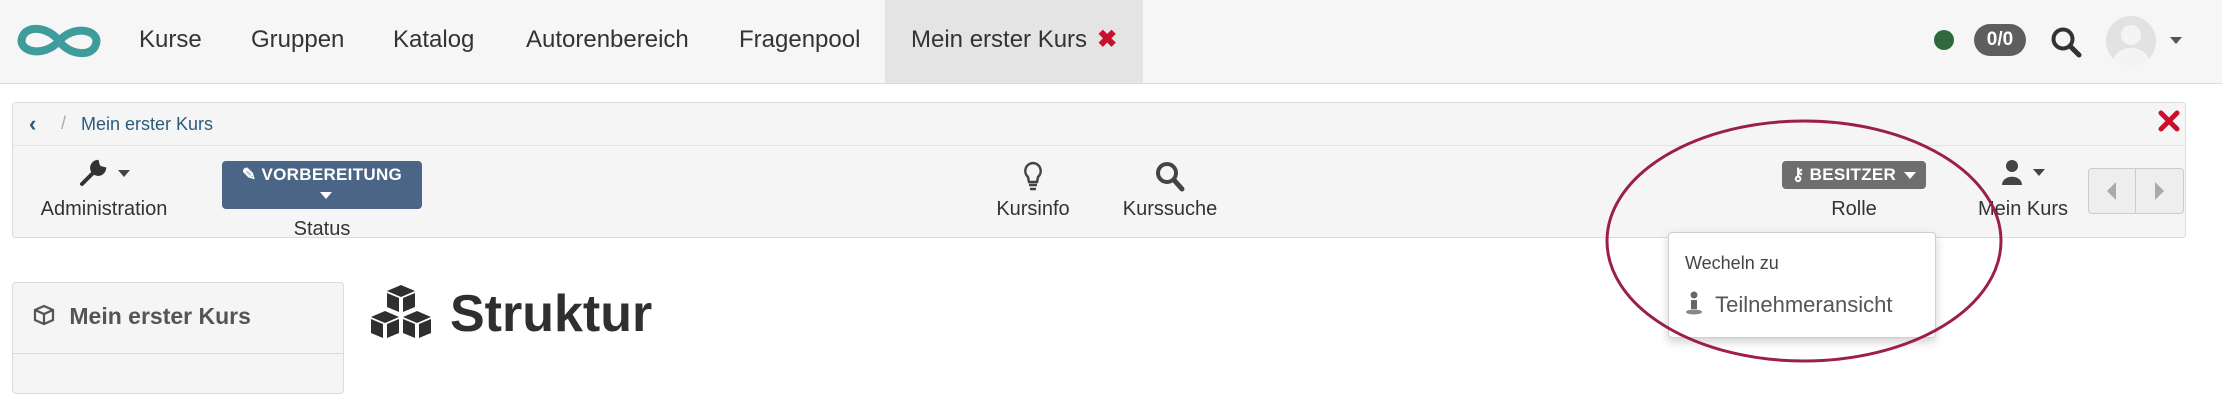 This screenshot has height=394, width=2222. What do you see at coordinates (2131, 41) in the screenshot?
I see `user-avatar` at bounding box center [2131, 41].